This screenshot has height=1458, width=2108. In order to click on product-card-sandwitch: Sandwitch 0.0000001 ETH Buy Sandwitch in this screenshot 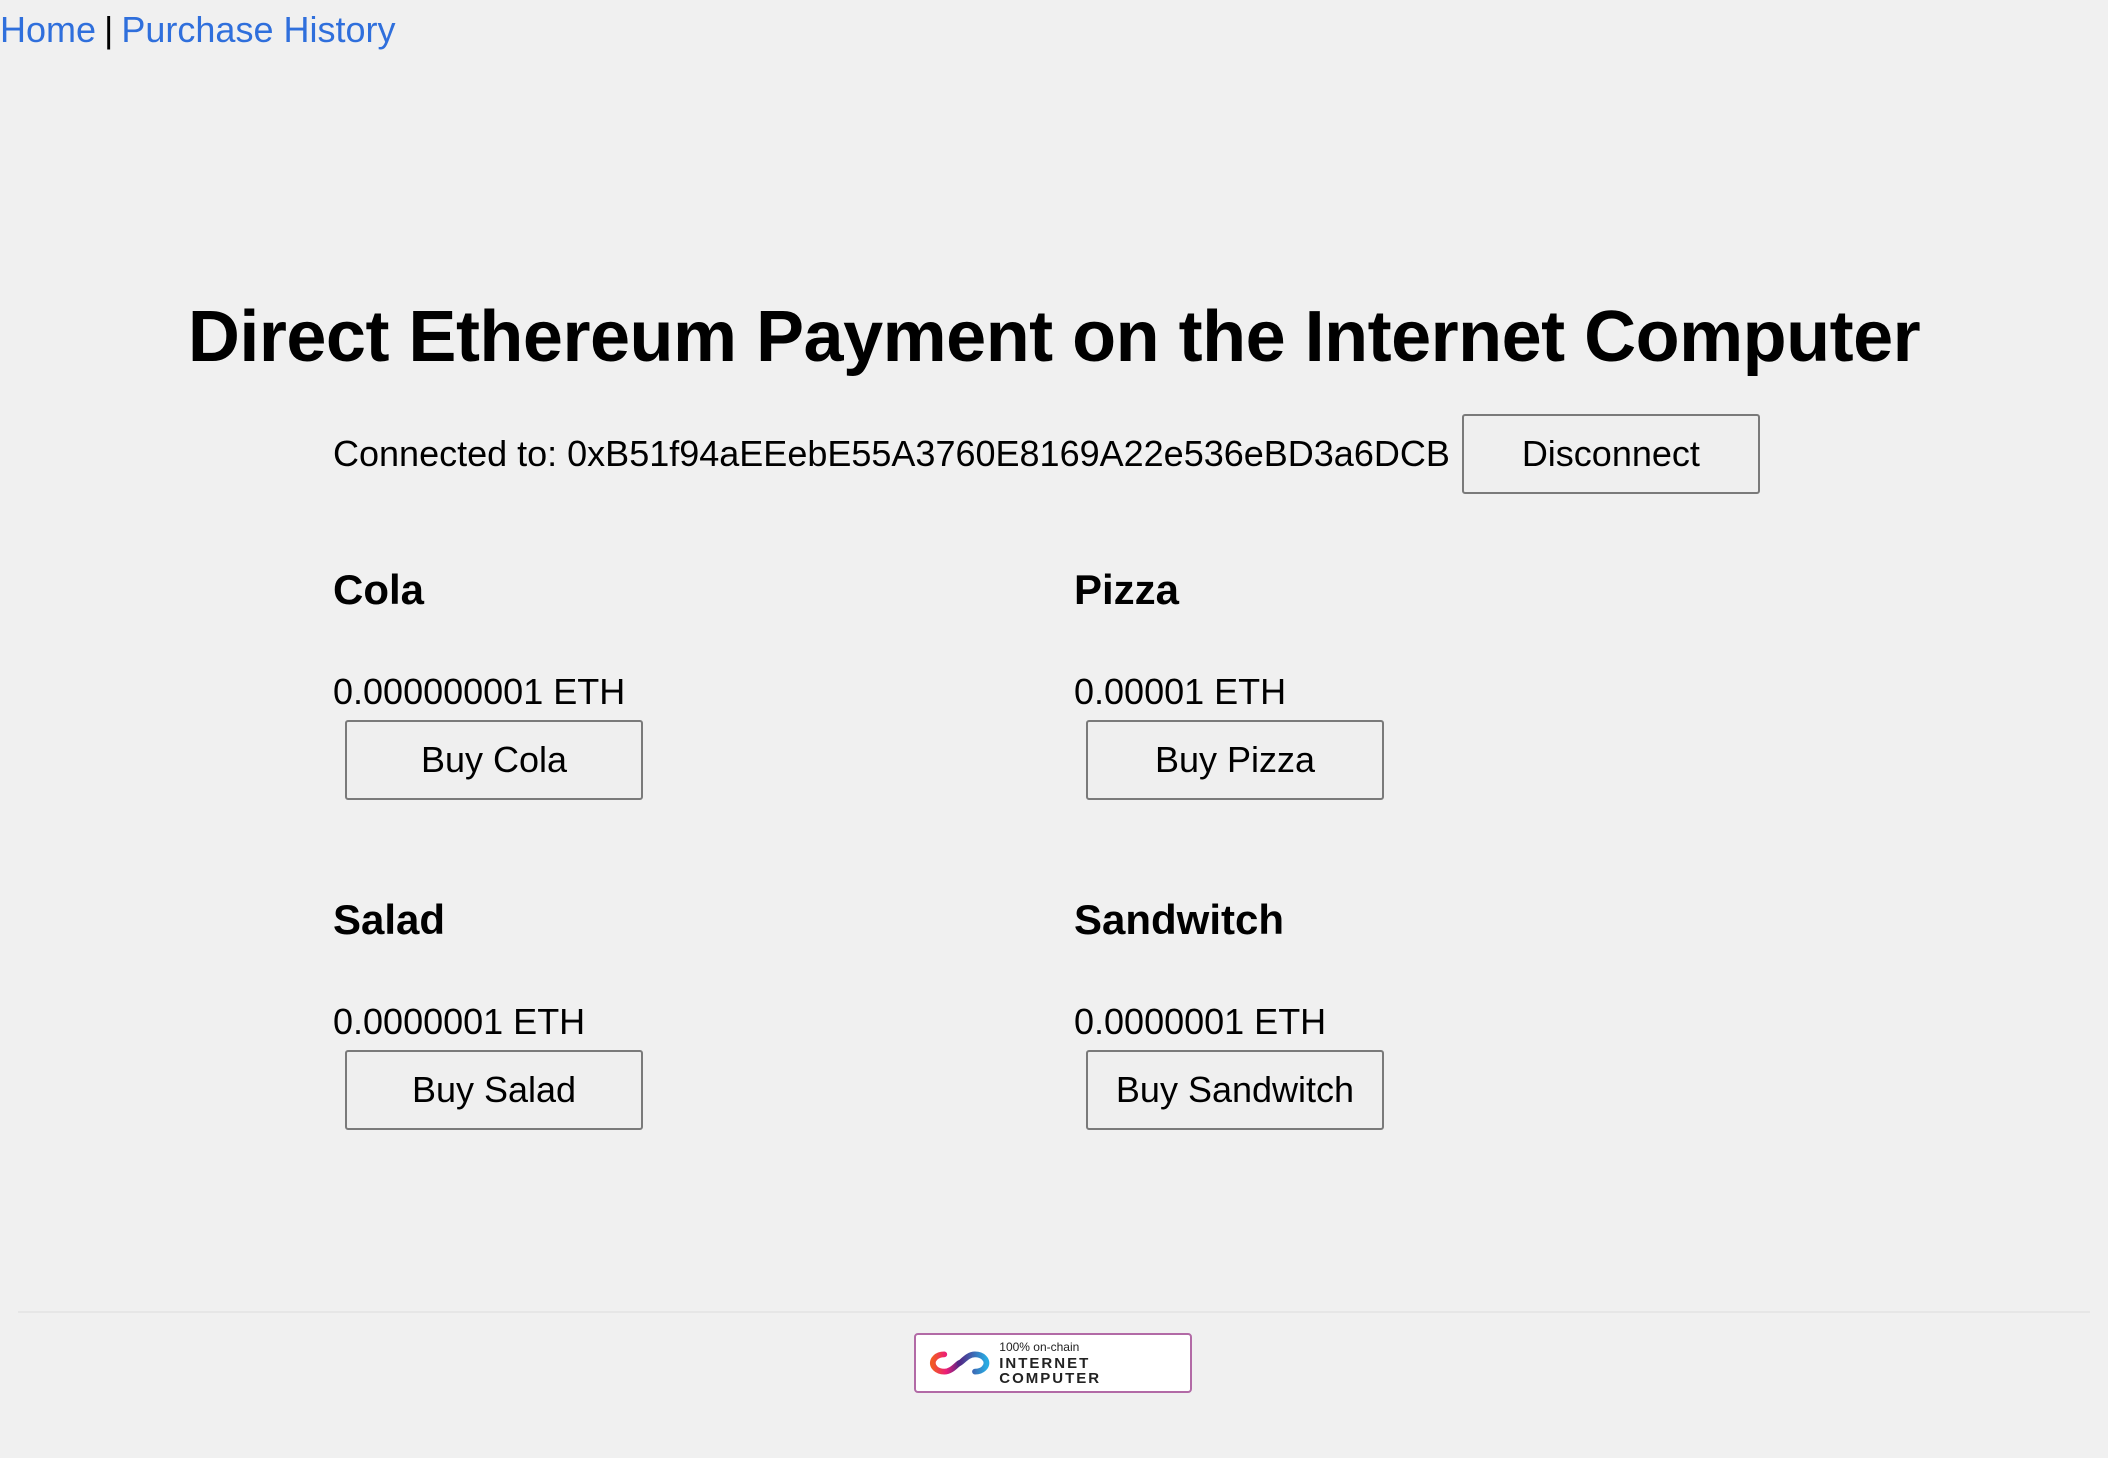, I will do `click(1229, 1012)`.